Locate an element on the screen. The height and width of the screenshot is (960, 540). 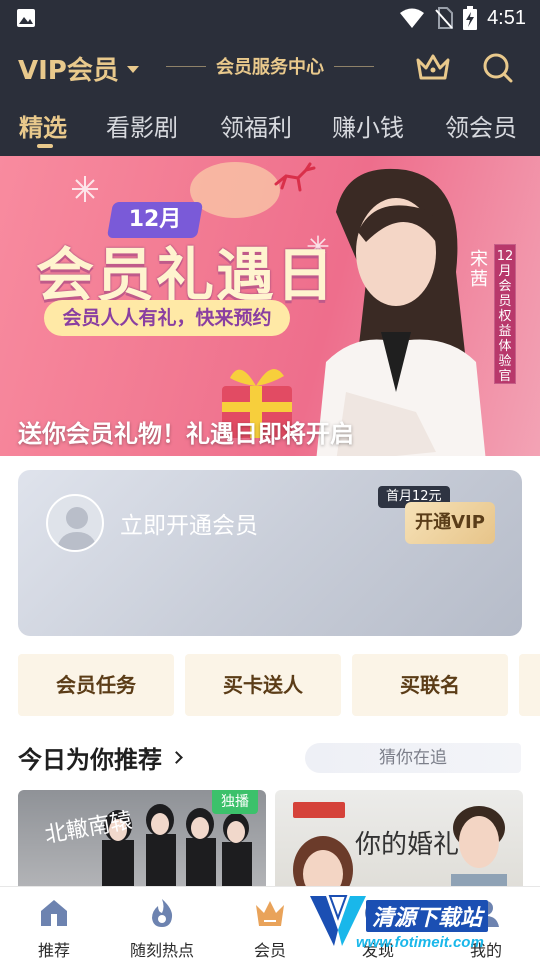
recommend-title: 今日为你推荐 is located at coordinates (100, 757).